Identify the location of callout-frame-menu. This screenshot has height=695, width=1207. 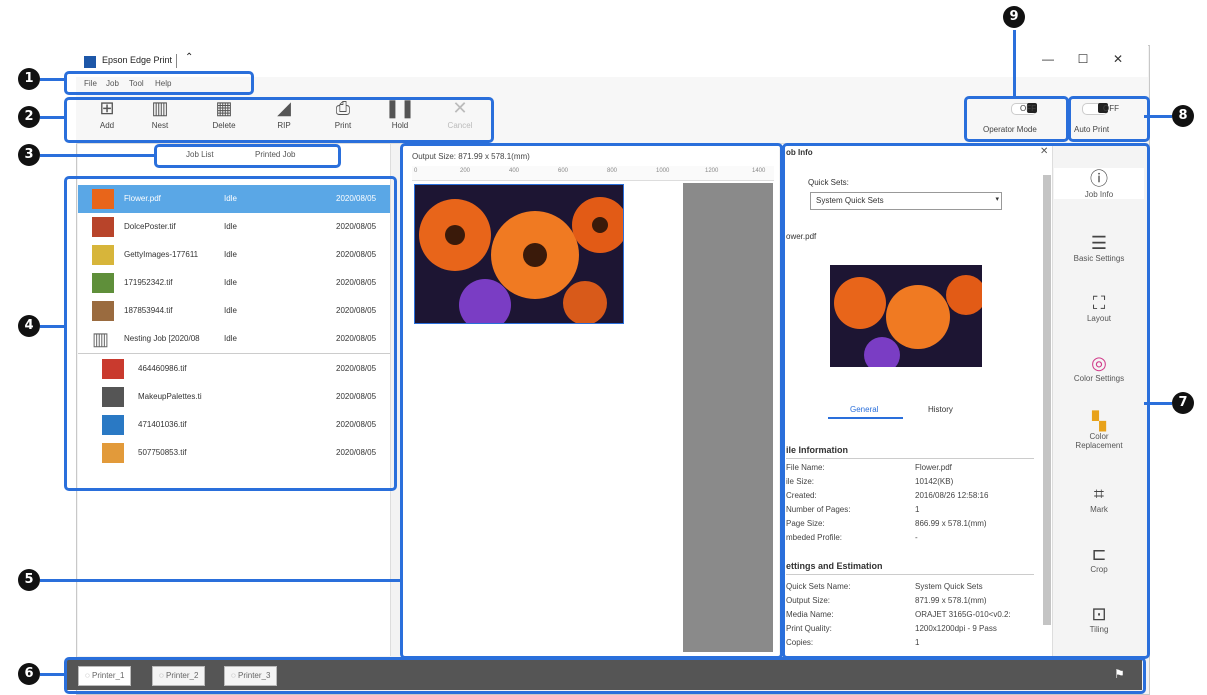
(159, 83).